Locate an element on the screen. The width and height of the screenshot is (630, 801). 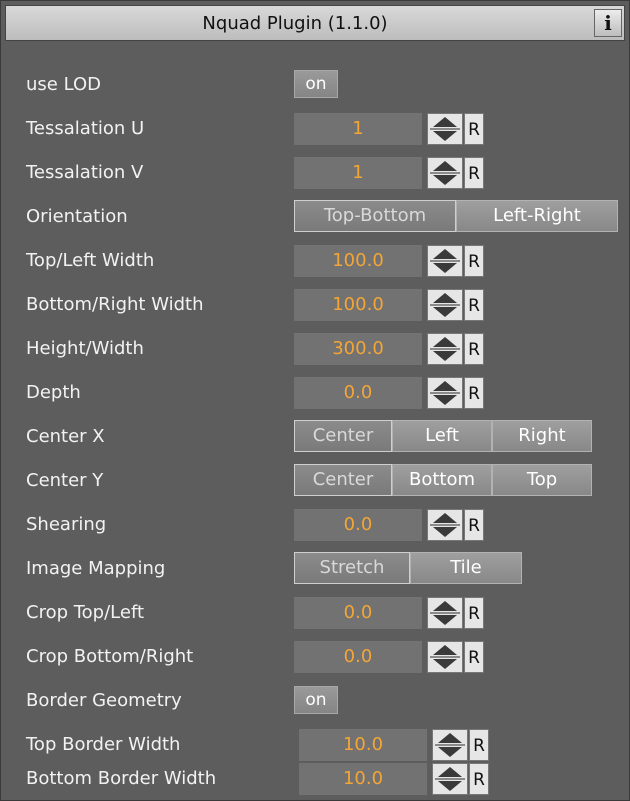
tessalation-u-reset-button: R is located at coordinates (474, 129).